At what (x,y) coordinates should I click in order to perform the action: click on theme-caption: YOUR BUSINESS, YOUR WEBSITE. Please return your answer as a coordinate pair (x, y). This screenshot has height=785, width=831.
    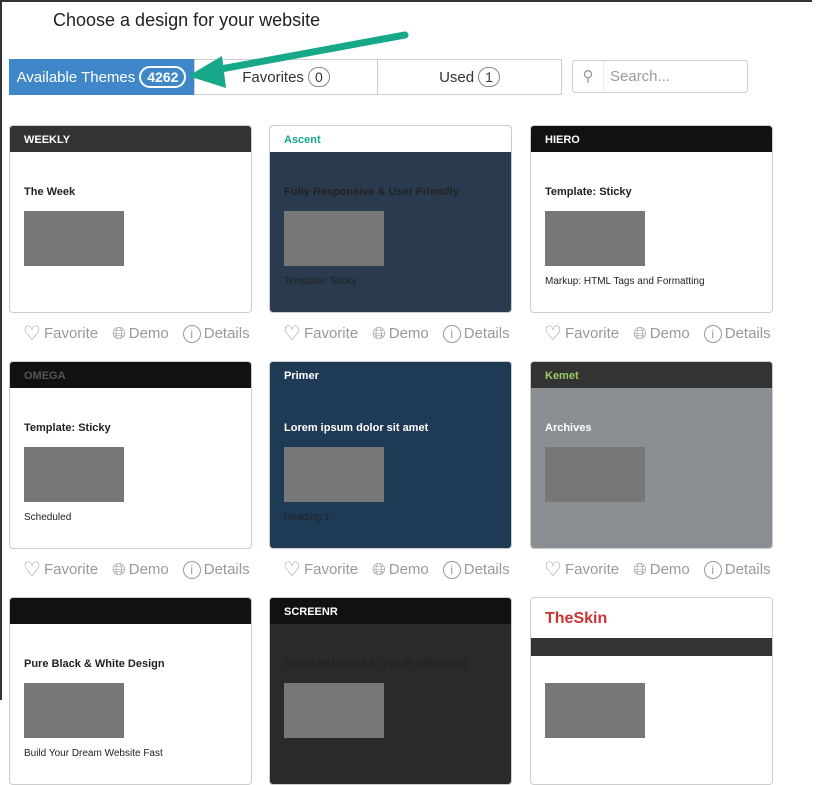
    Looking at the image, I should click on (375, 664).